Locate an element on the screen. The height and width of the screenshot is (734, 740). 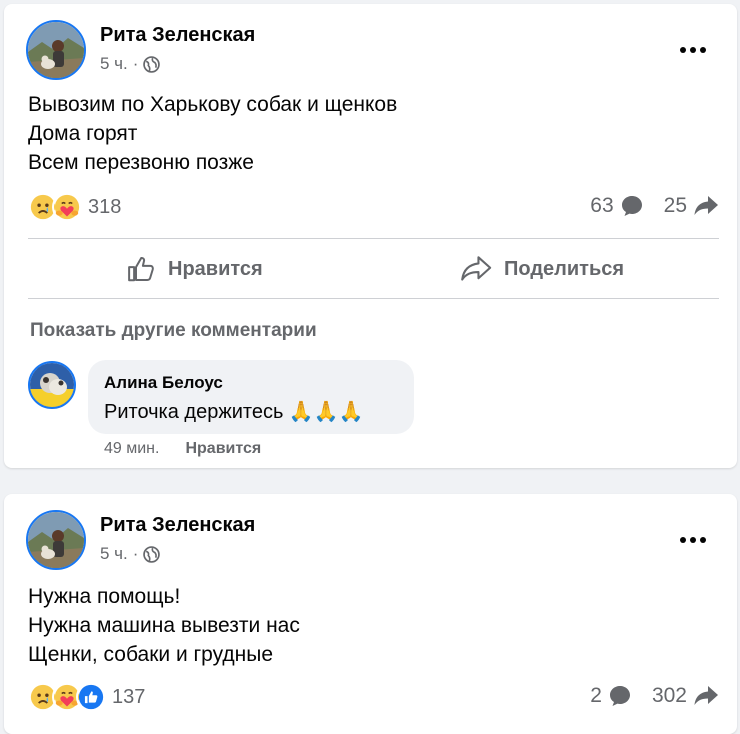
comment-count-value: 63 is located at coordinates (602, 205).